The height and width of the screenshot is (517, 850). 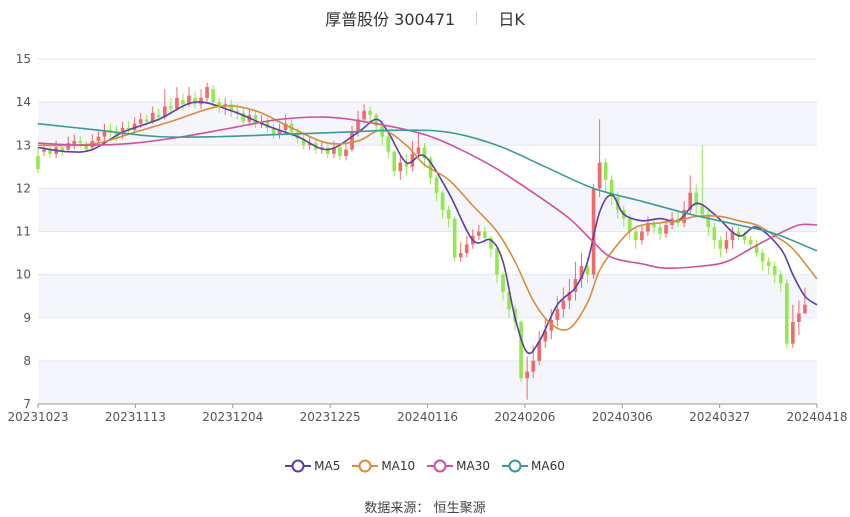 What do you see at coordinates (719, 417) in the screenshot?
I see `x-tick-label: 20240327` at bounding box center [719, 417].